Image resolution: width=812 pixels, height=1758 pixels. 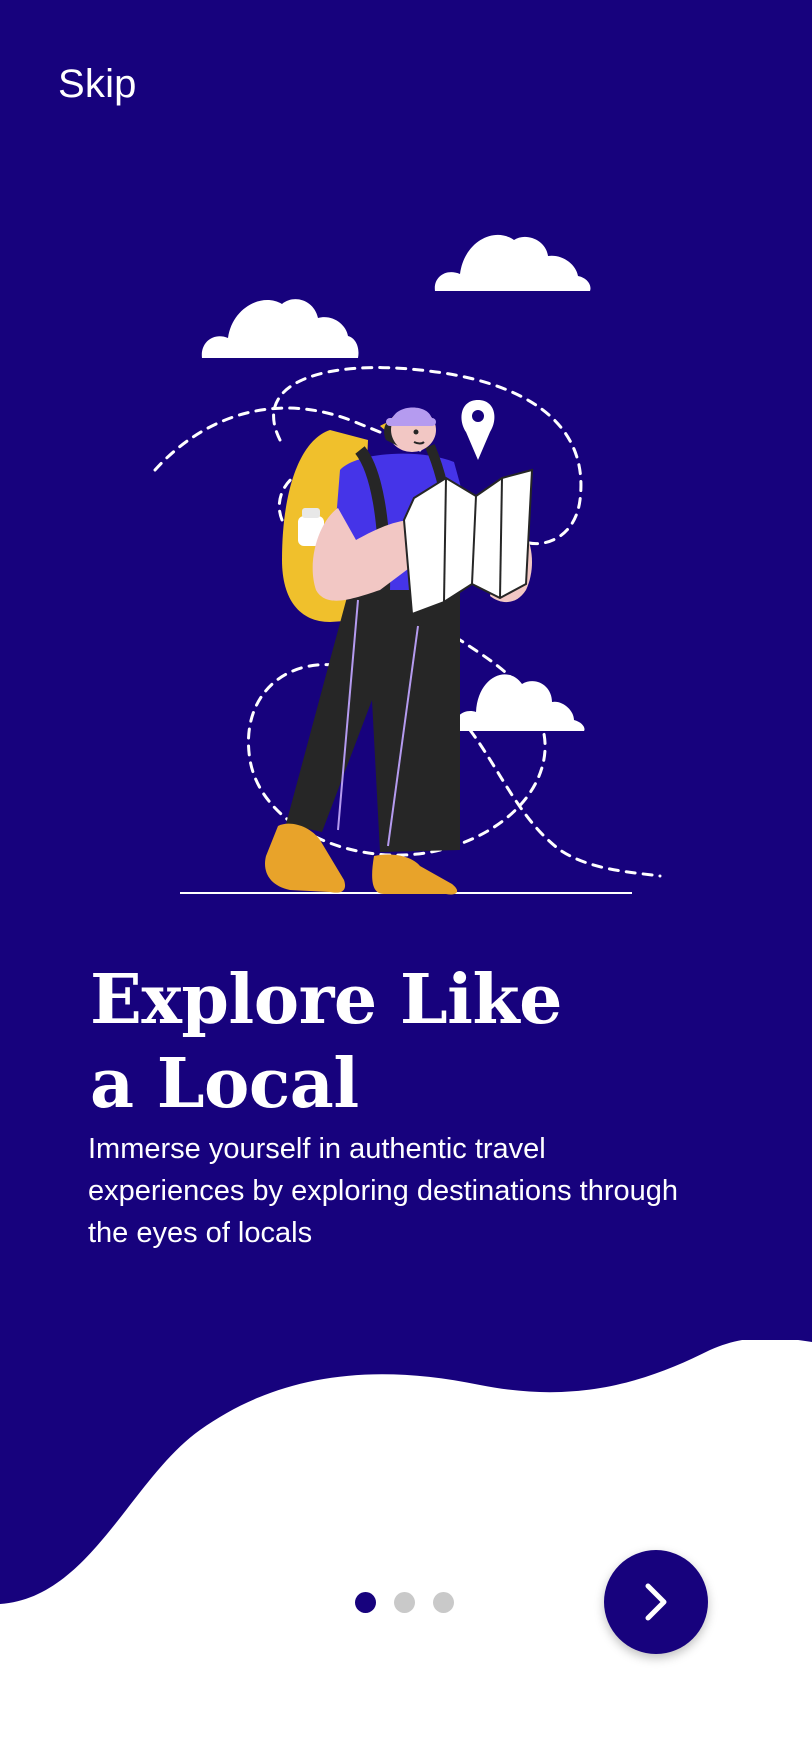 I want to click on title-line-1: Explore Like, so click(x=326, y=1000).